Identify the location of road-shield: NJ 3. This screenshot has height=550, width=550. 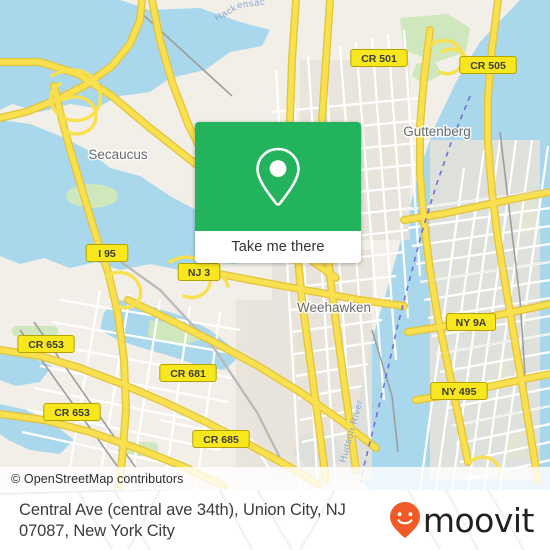
(199, 272).